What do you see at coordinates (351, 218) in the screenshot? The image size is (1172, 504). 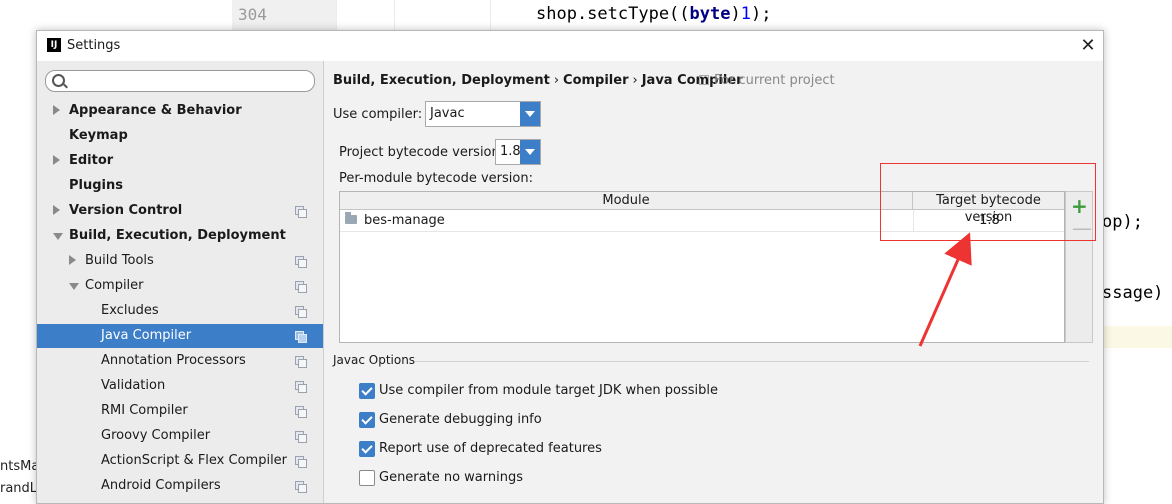 I see `module-folder-icon` at bounding box center [351, 218].